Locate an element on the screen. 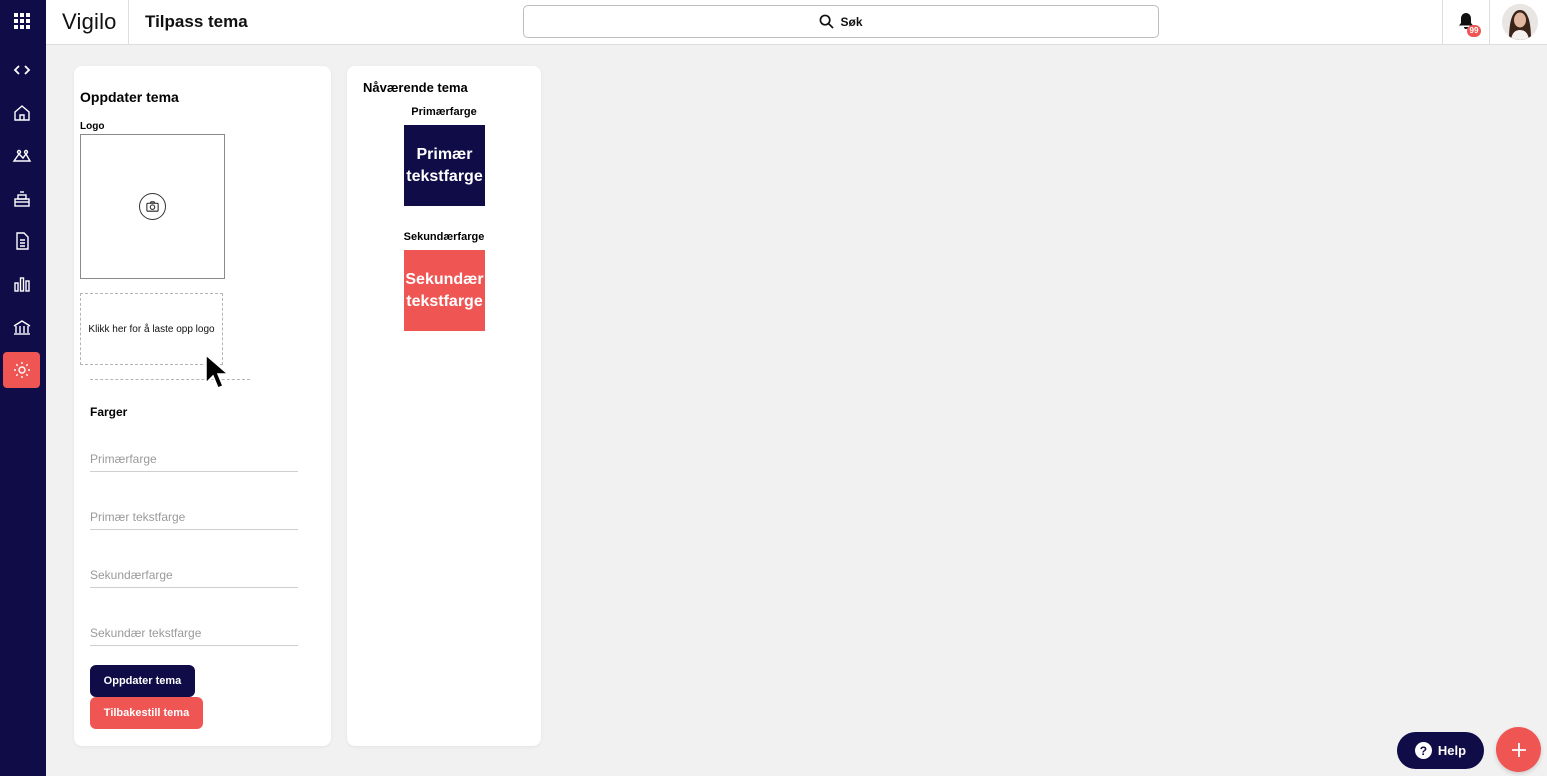 This screenshot has width=1547, height=776. sidebar is located at coordinates (23, 388).